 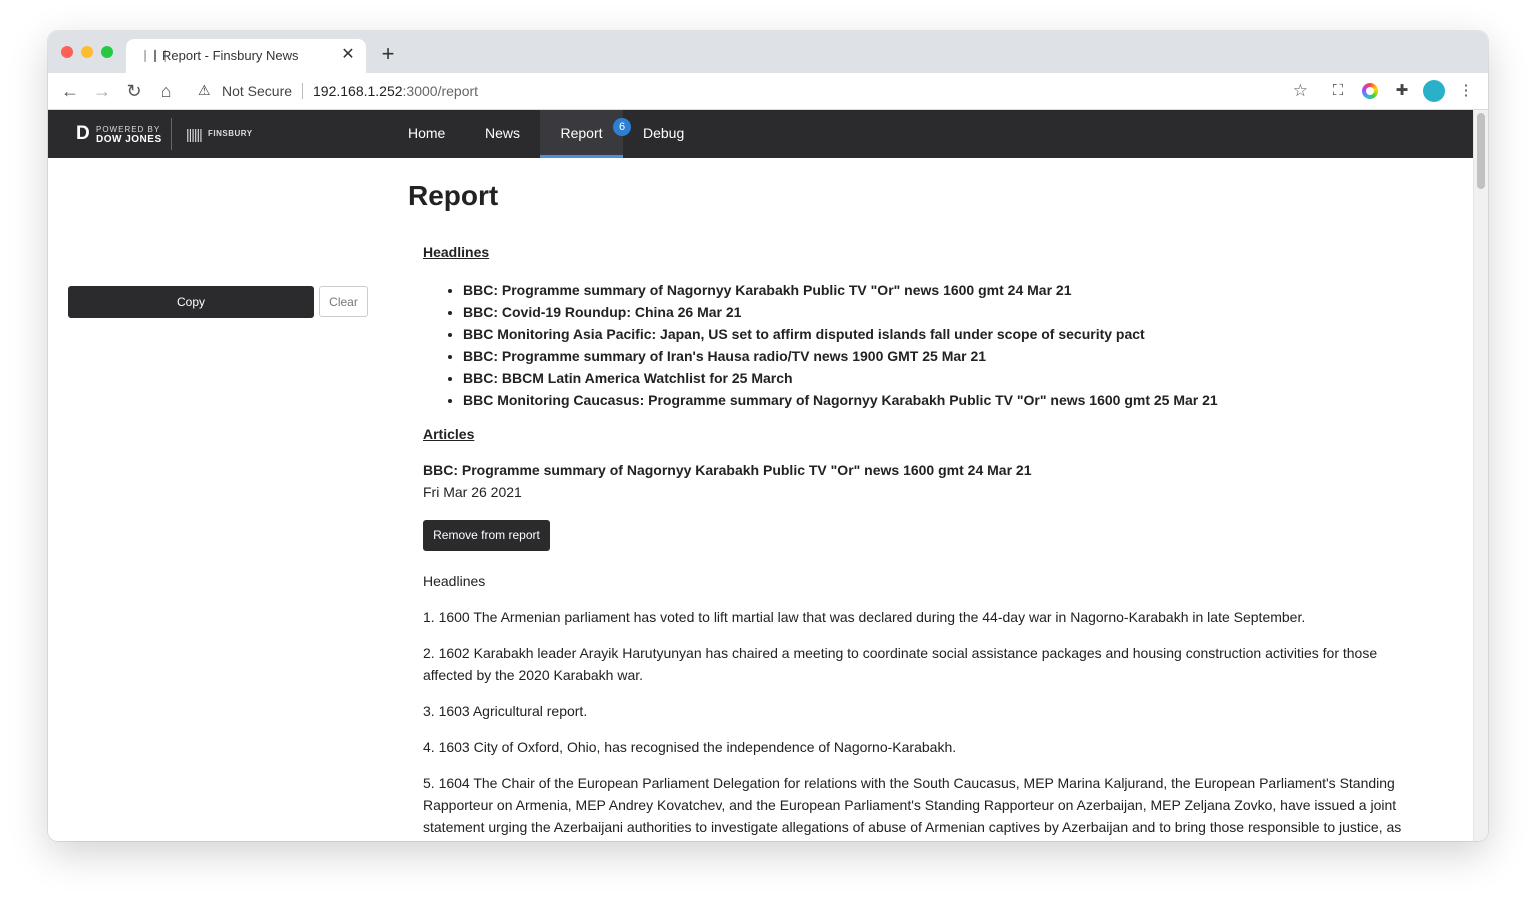 I want to click on address-divider, so click(x=302, y=91).